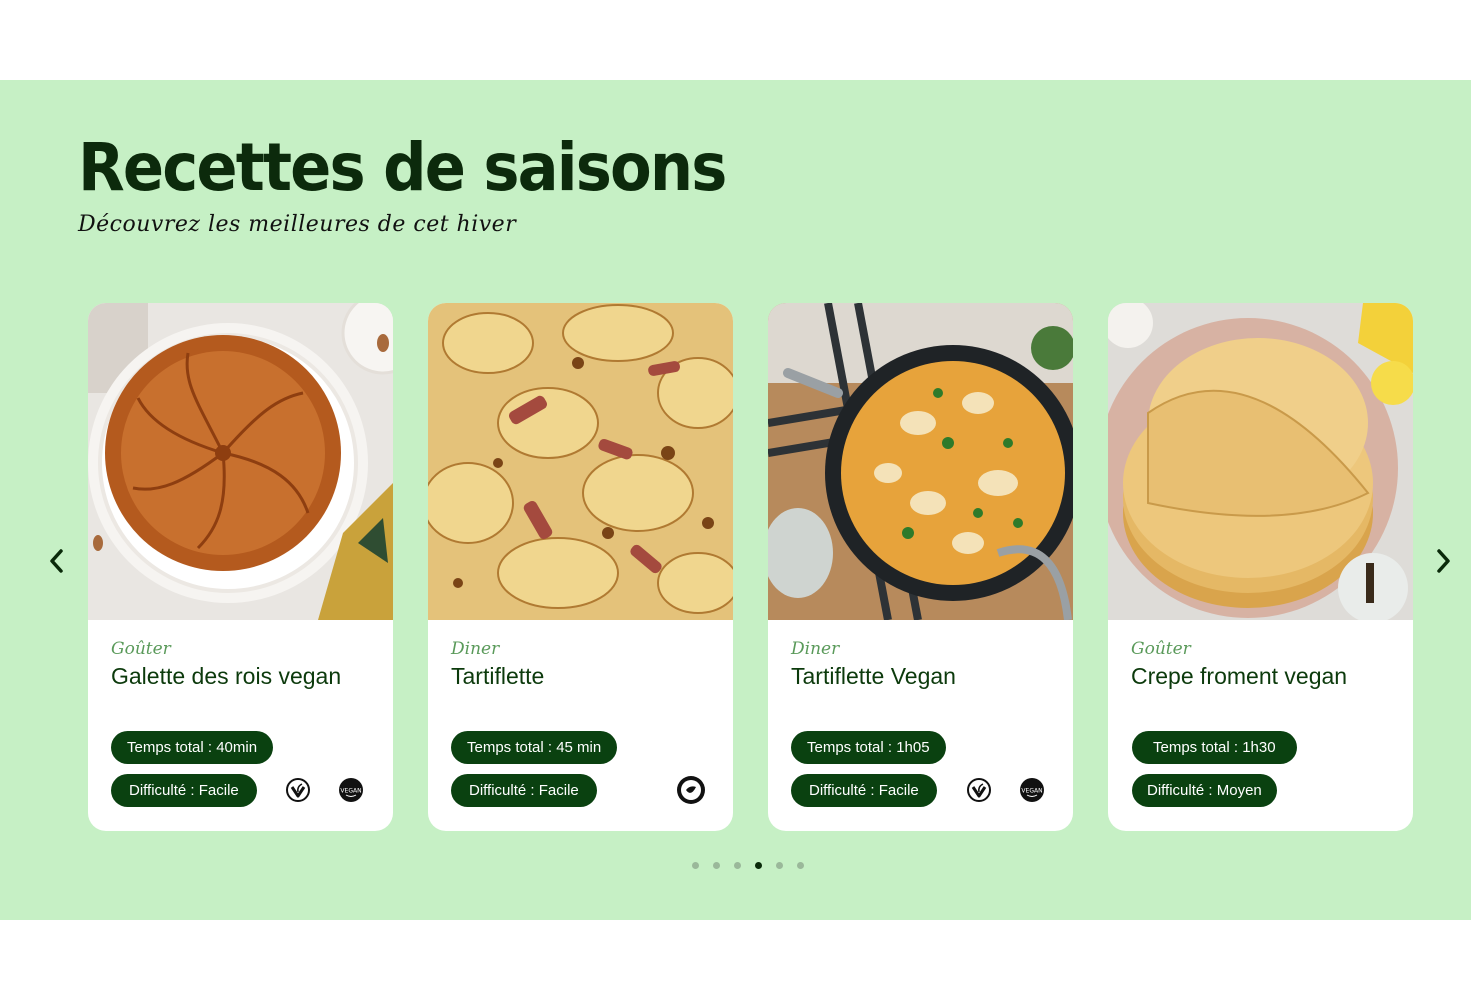 The height and width of the screenshot is (1000, 1471). I want to click on carousel-pagination, so click(755, 861).